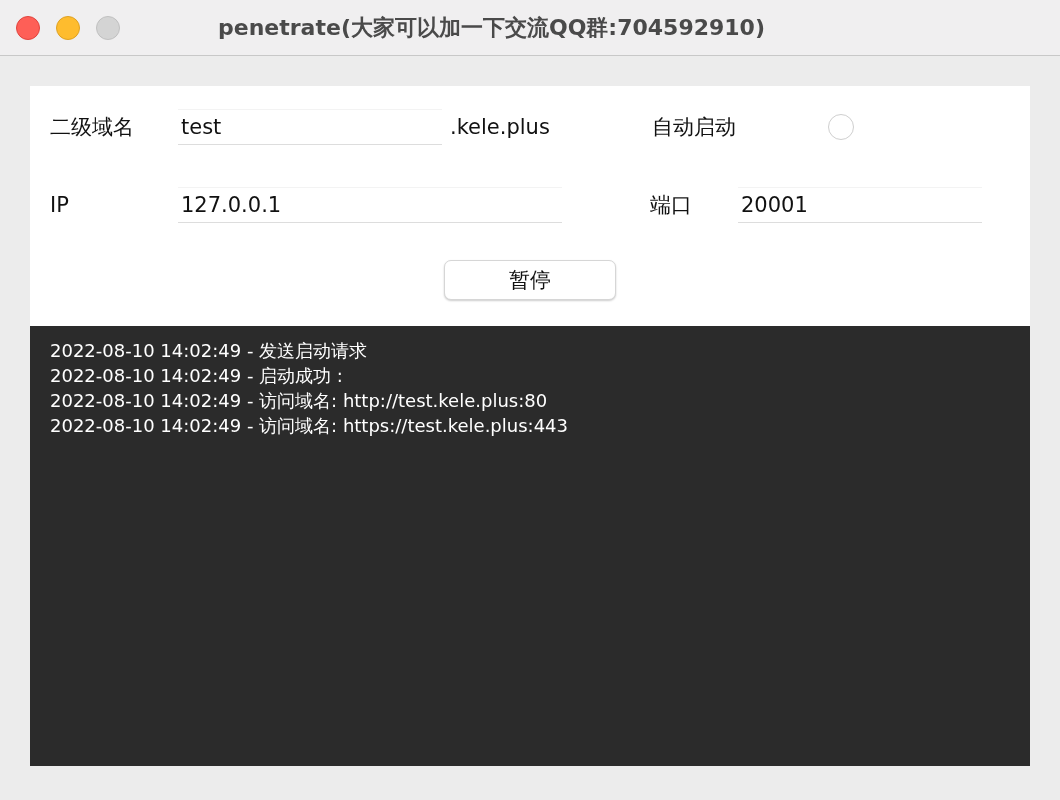 This screenshot has height=800, width=1060. I want to click on close-icon, so click(28, 27).